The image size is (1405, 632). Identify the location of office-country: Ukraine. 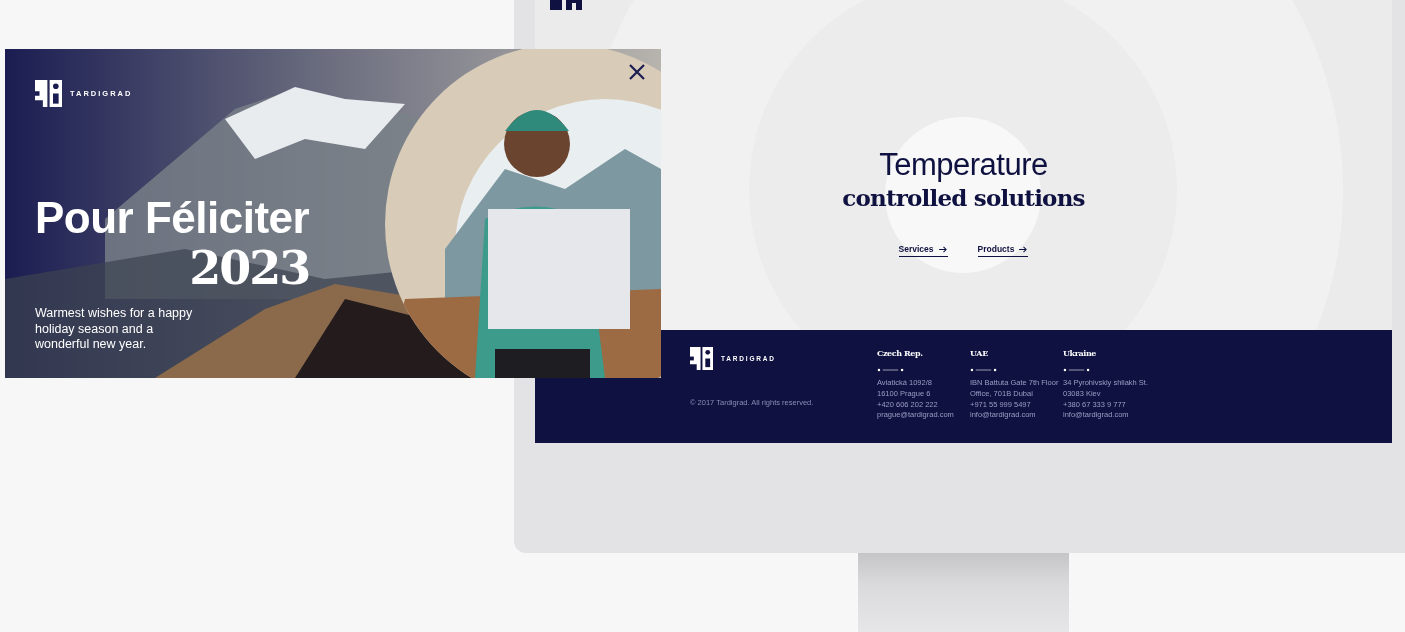
(1080, 353).